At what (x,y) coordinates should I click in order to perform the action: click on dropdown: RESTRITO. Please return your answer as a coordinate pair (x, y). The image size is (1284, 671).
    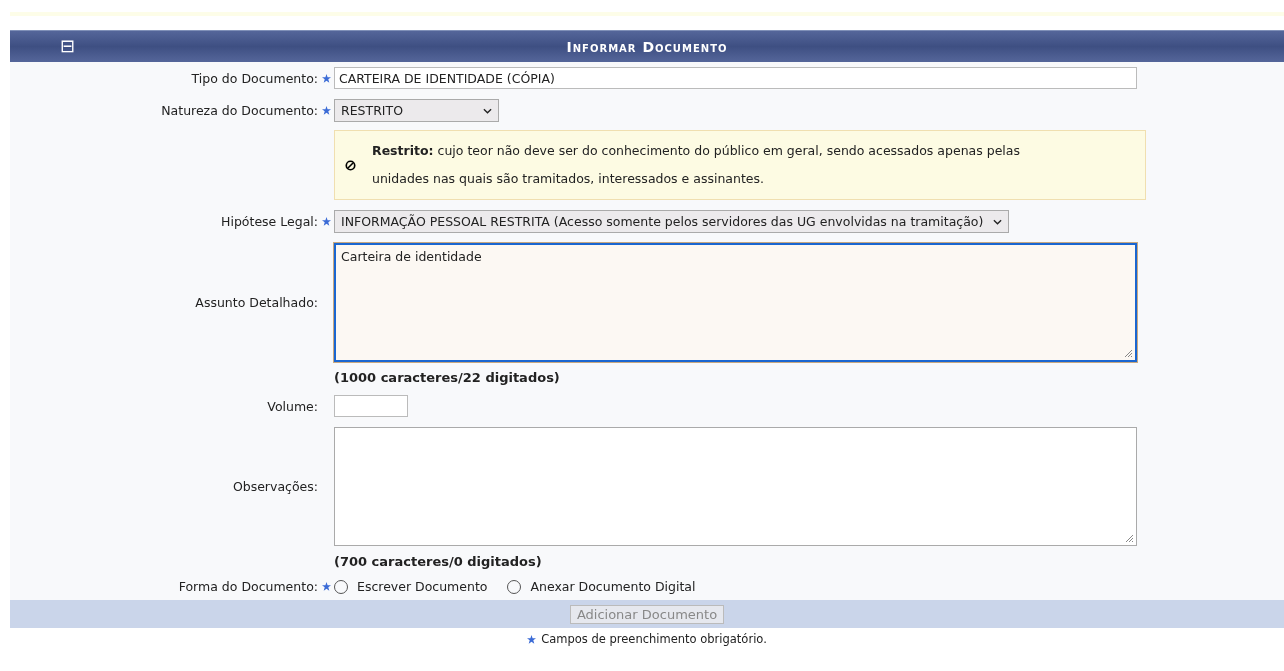
    Looking at the image, I should click on (416, 110).